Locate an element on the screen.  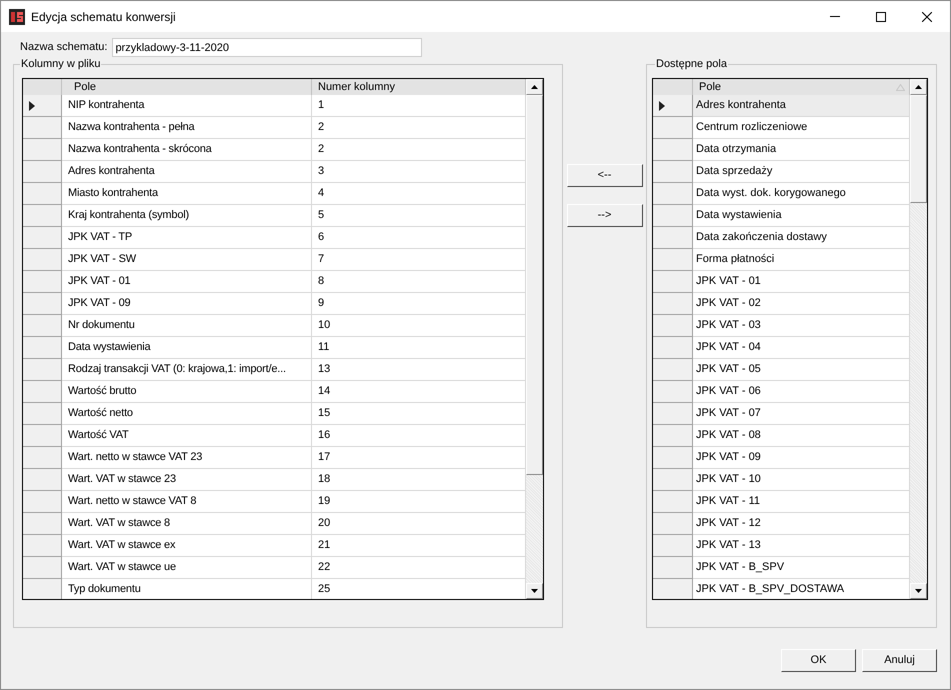
table-cell: JPK VAT - 05 is located at coordinates (801, 370).